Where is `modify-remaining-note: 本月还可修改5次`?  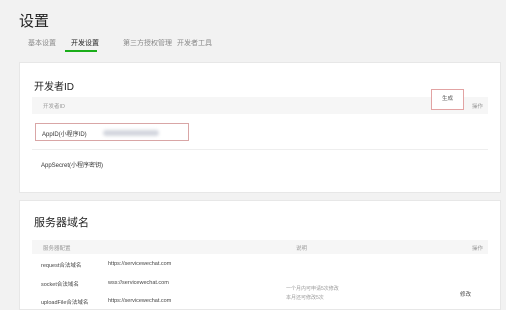 modify-remaining-note: 本月还可修改5次 is located at coordinates (305, 298).